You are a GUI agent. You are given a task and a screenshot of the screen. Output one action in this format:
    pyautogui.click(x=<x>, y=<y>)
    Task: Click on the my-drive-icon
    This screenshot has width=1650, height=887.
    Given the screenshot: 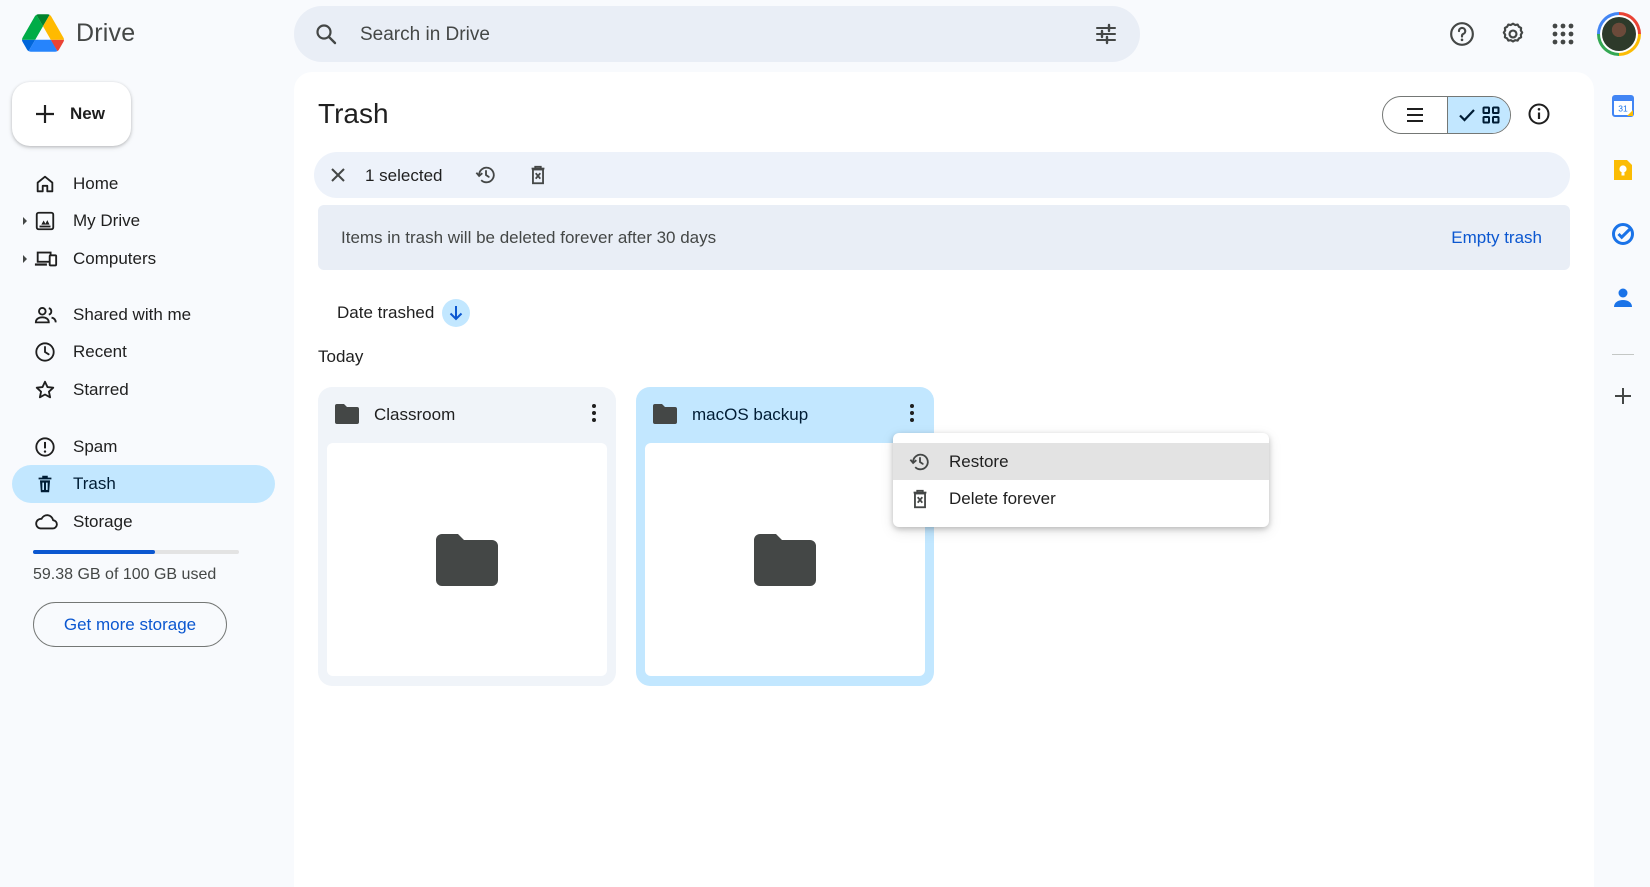 What is the action you would take?
    pyautogui.click(x=45, y=221)
    